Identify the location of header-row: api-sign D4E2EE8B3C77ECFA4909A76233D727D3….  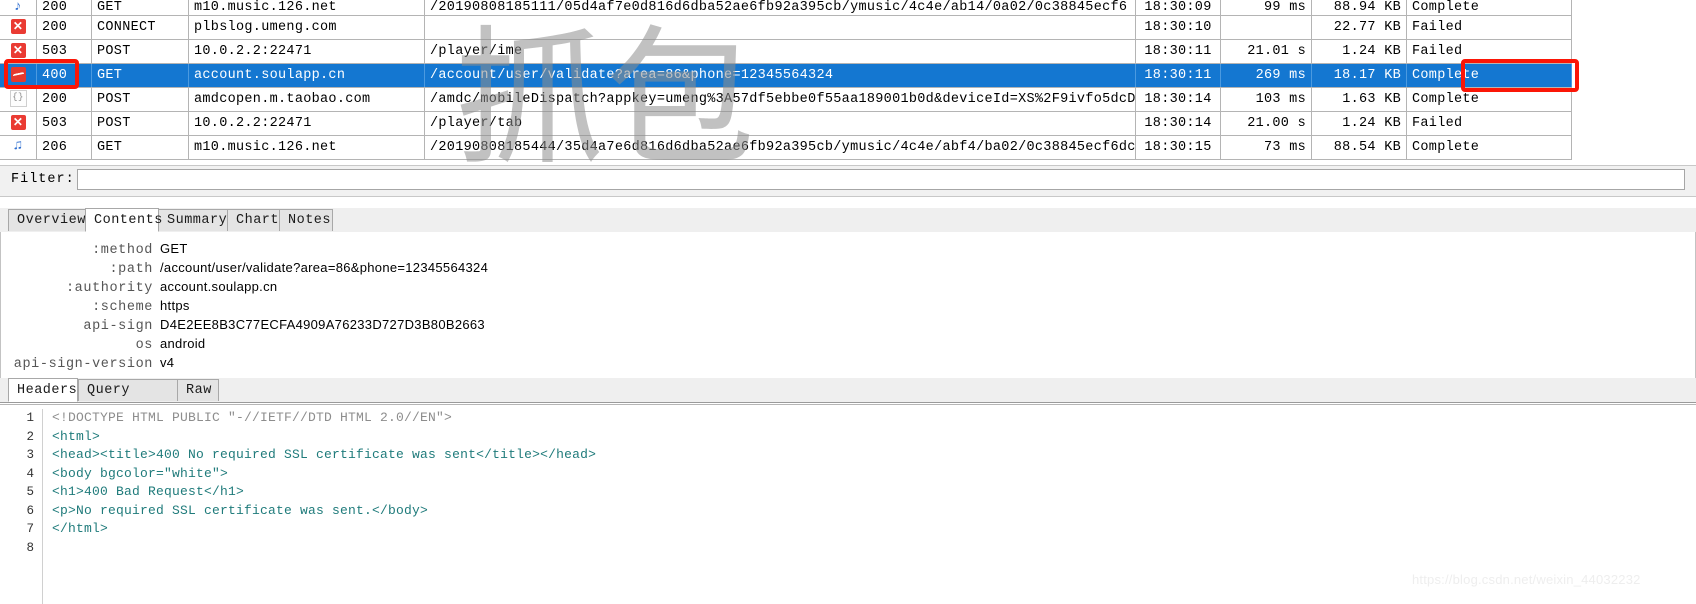
(848, 324).